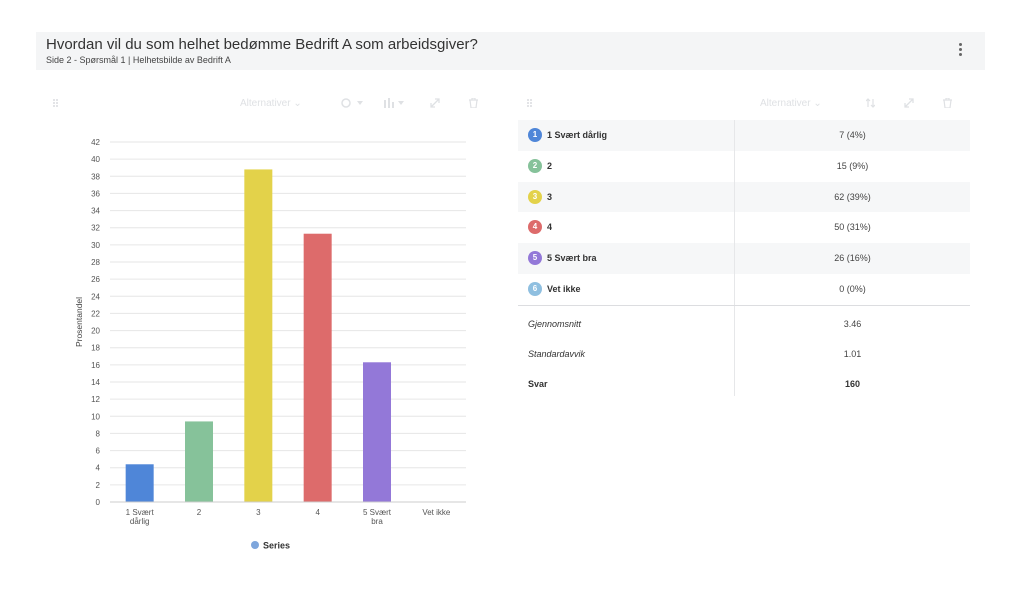  What do you see at coordinates (852, 227) in the screenshot?
I see `option-count: 50 (31%)` at bounding box center [852, 227].